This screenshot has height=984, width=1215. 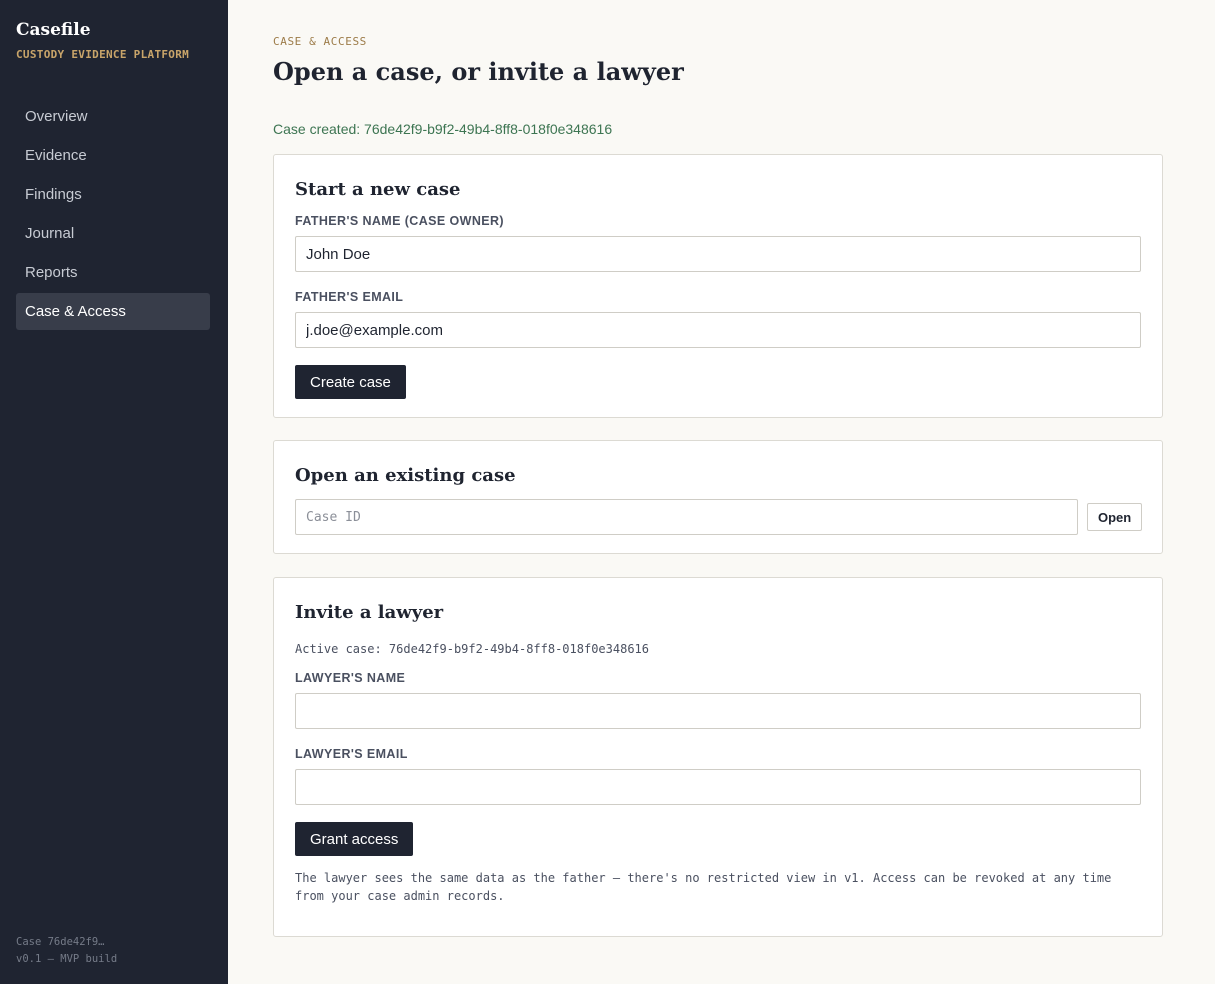 What do you see at coordinates (56, 155) in the screenshot?
I see `sidebar-item-label: Evidence` at bounding box center [56, 155].